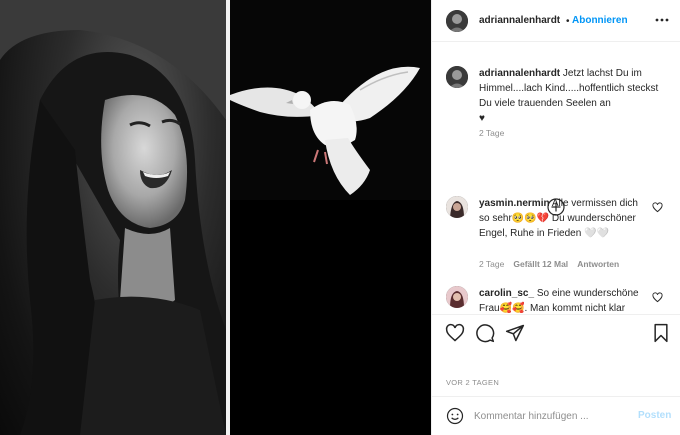 The height and width of the screenshot is (435, 680). Describe the element at coordinates (485, 333) in the screenshot. I see `comment-icon` at that location.